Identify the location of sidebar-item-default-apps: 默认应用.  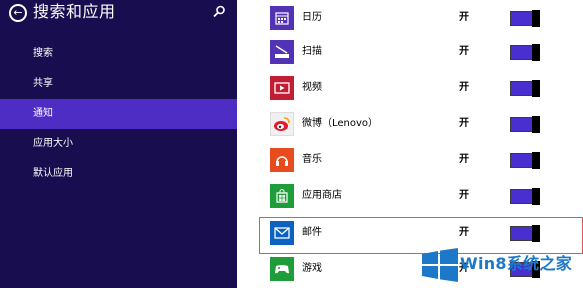
(118, 174).